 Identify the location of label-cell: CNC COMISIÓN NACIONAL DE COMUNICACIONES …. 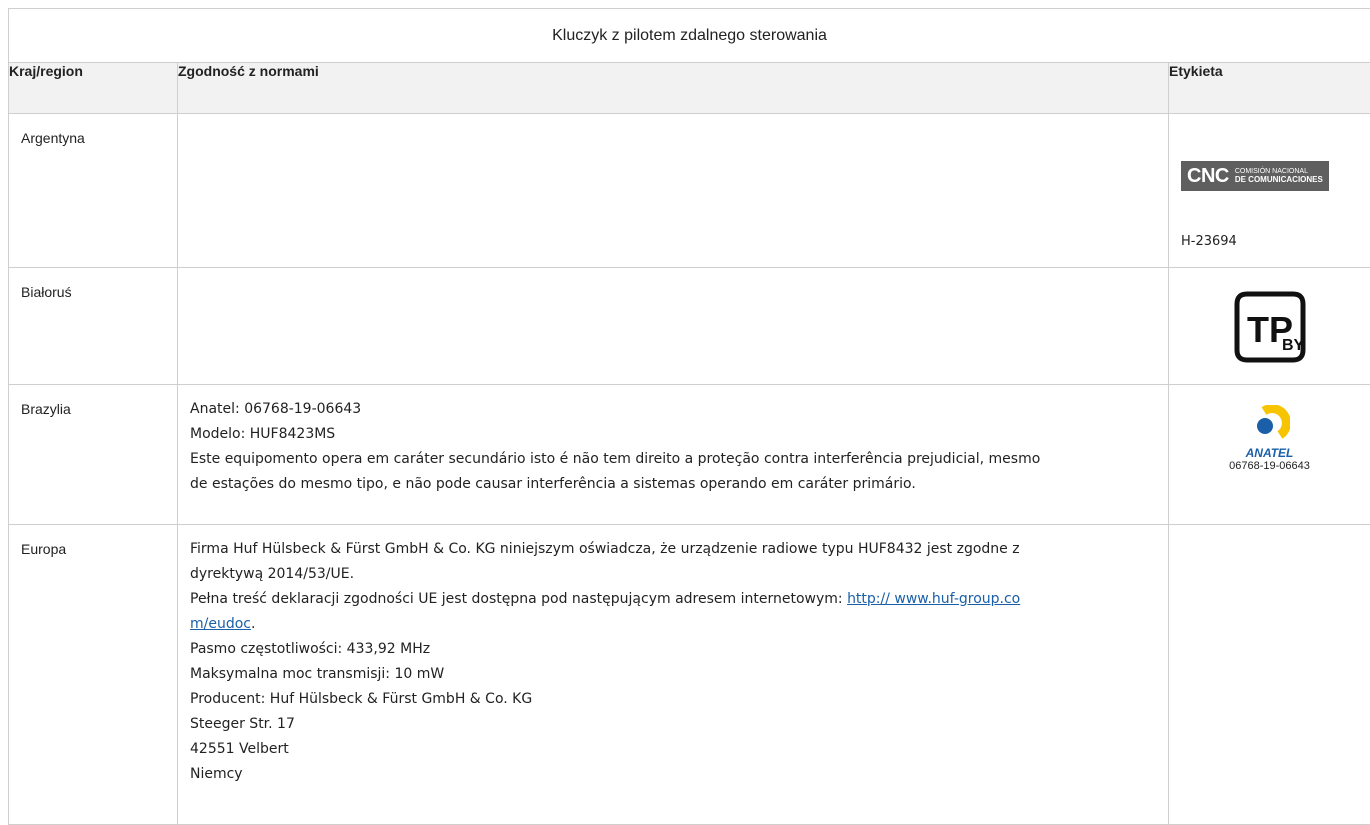
(1269, 191).